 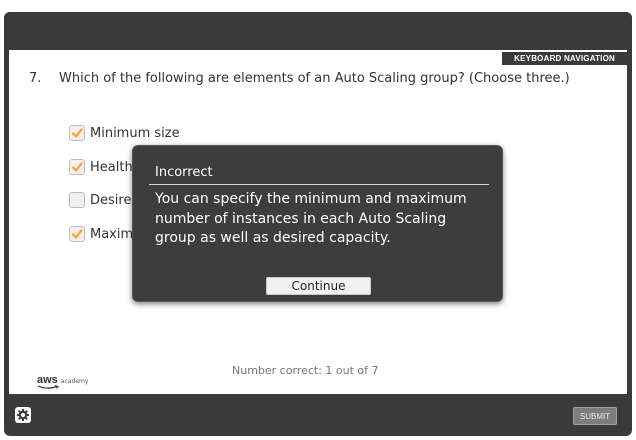 What do you see at coordinates (135, 133) in the screenshot?
I see `option-label: Minimum size` at bounding box center [135, 133].